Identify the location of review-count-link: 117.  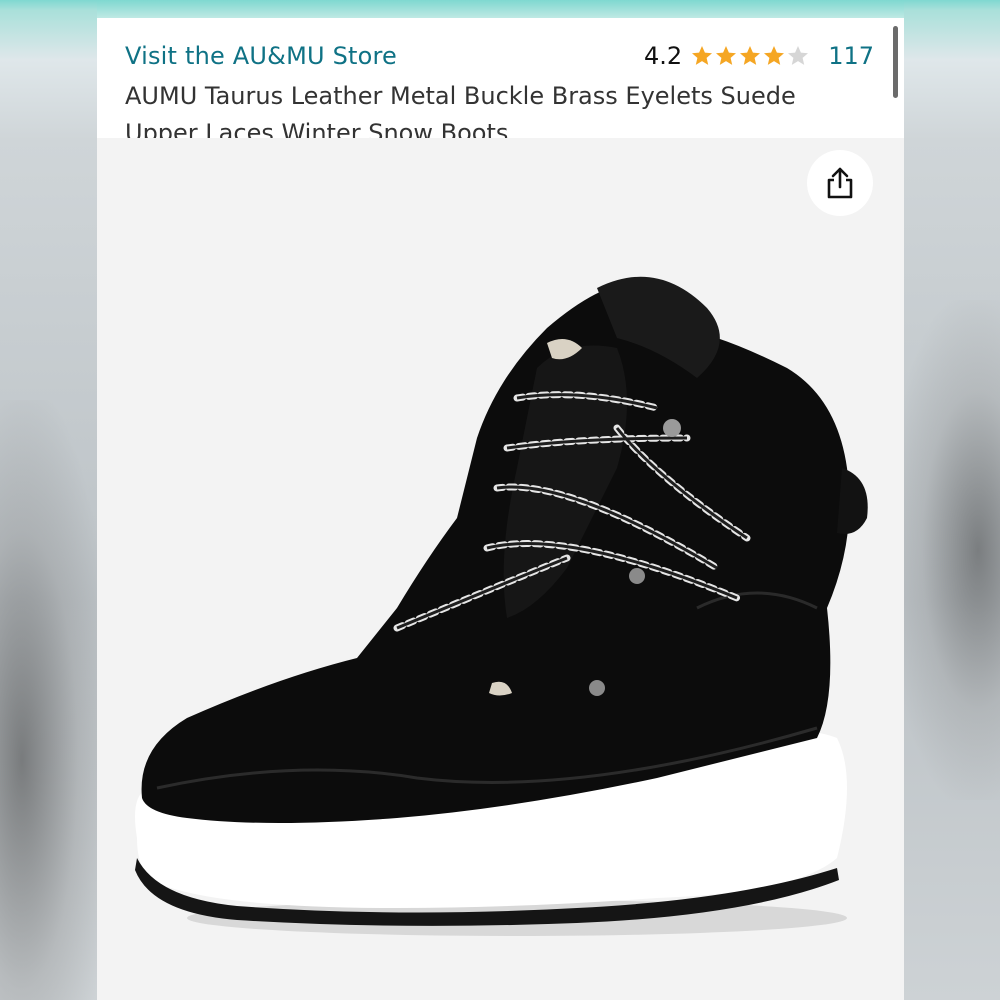
(851, 56).